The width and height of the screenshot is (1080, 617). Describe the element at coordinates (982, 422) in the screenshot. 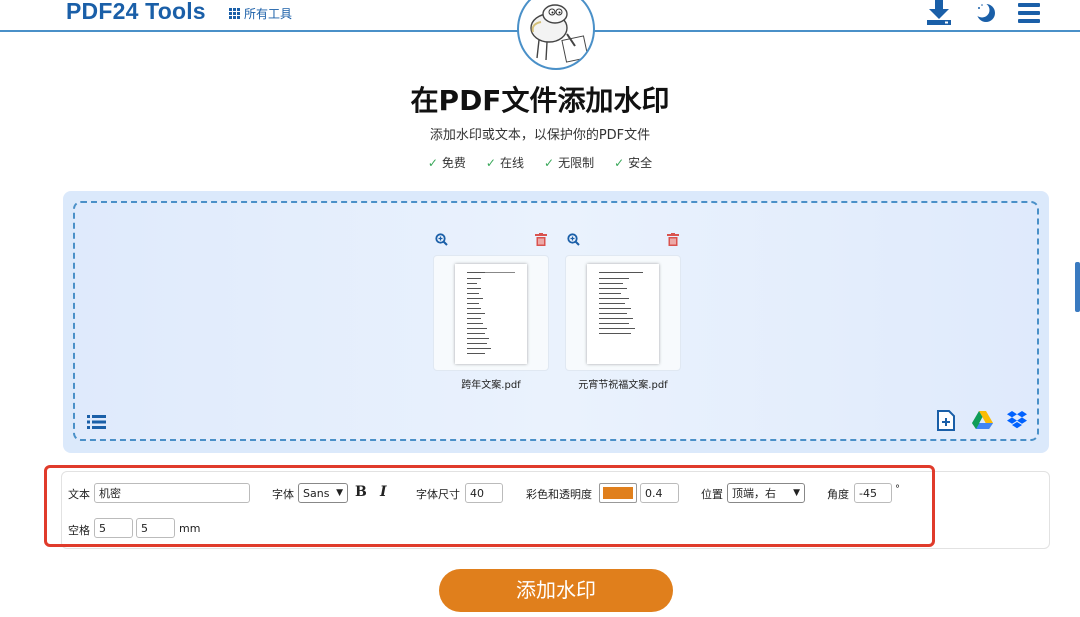

I see `google-drive-icon` at that location.